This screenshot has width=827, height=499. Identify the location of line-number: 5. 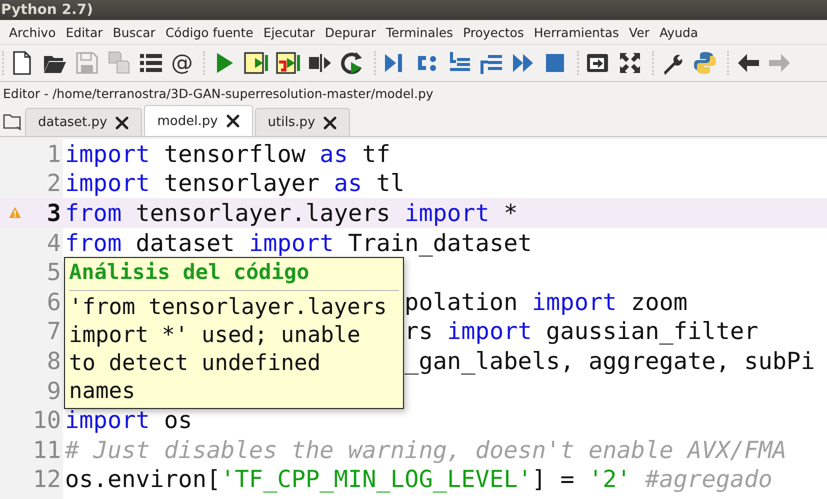
(53, 272).